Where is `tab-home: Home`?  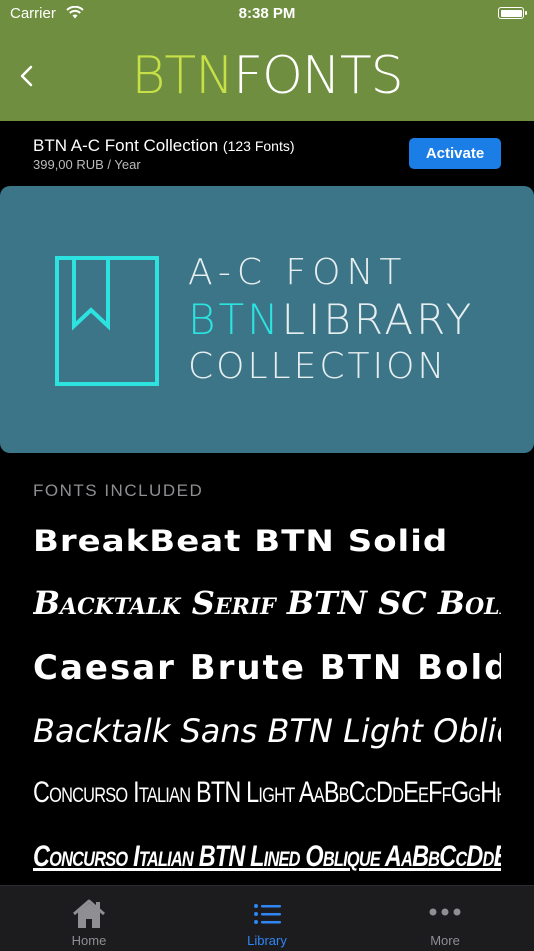
tab-home: Home is located at coordinates (89, 918).